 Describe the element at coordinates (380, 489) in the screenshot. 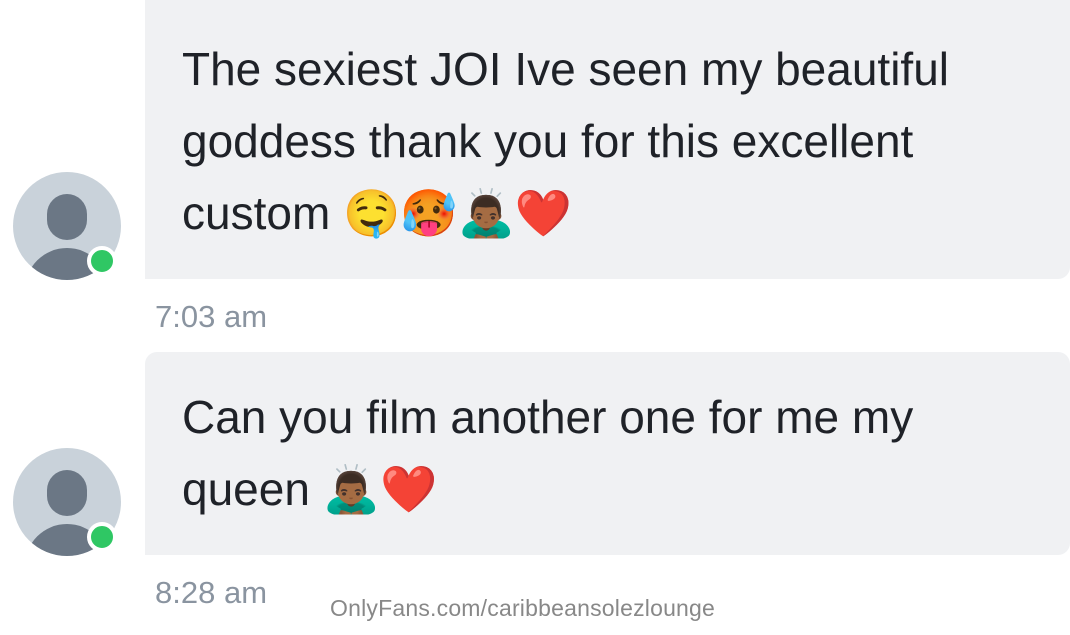

I see `emoji-group: 🙇🏾‍♂️❤️` at that location.